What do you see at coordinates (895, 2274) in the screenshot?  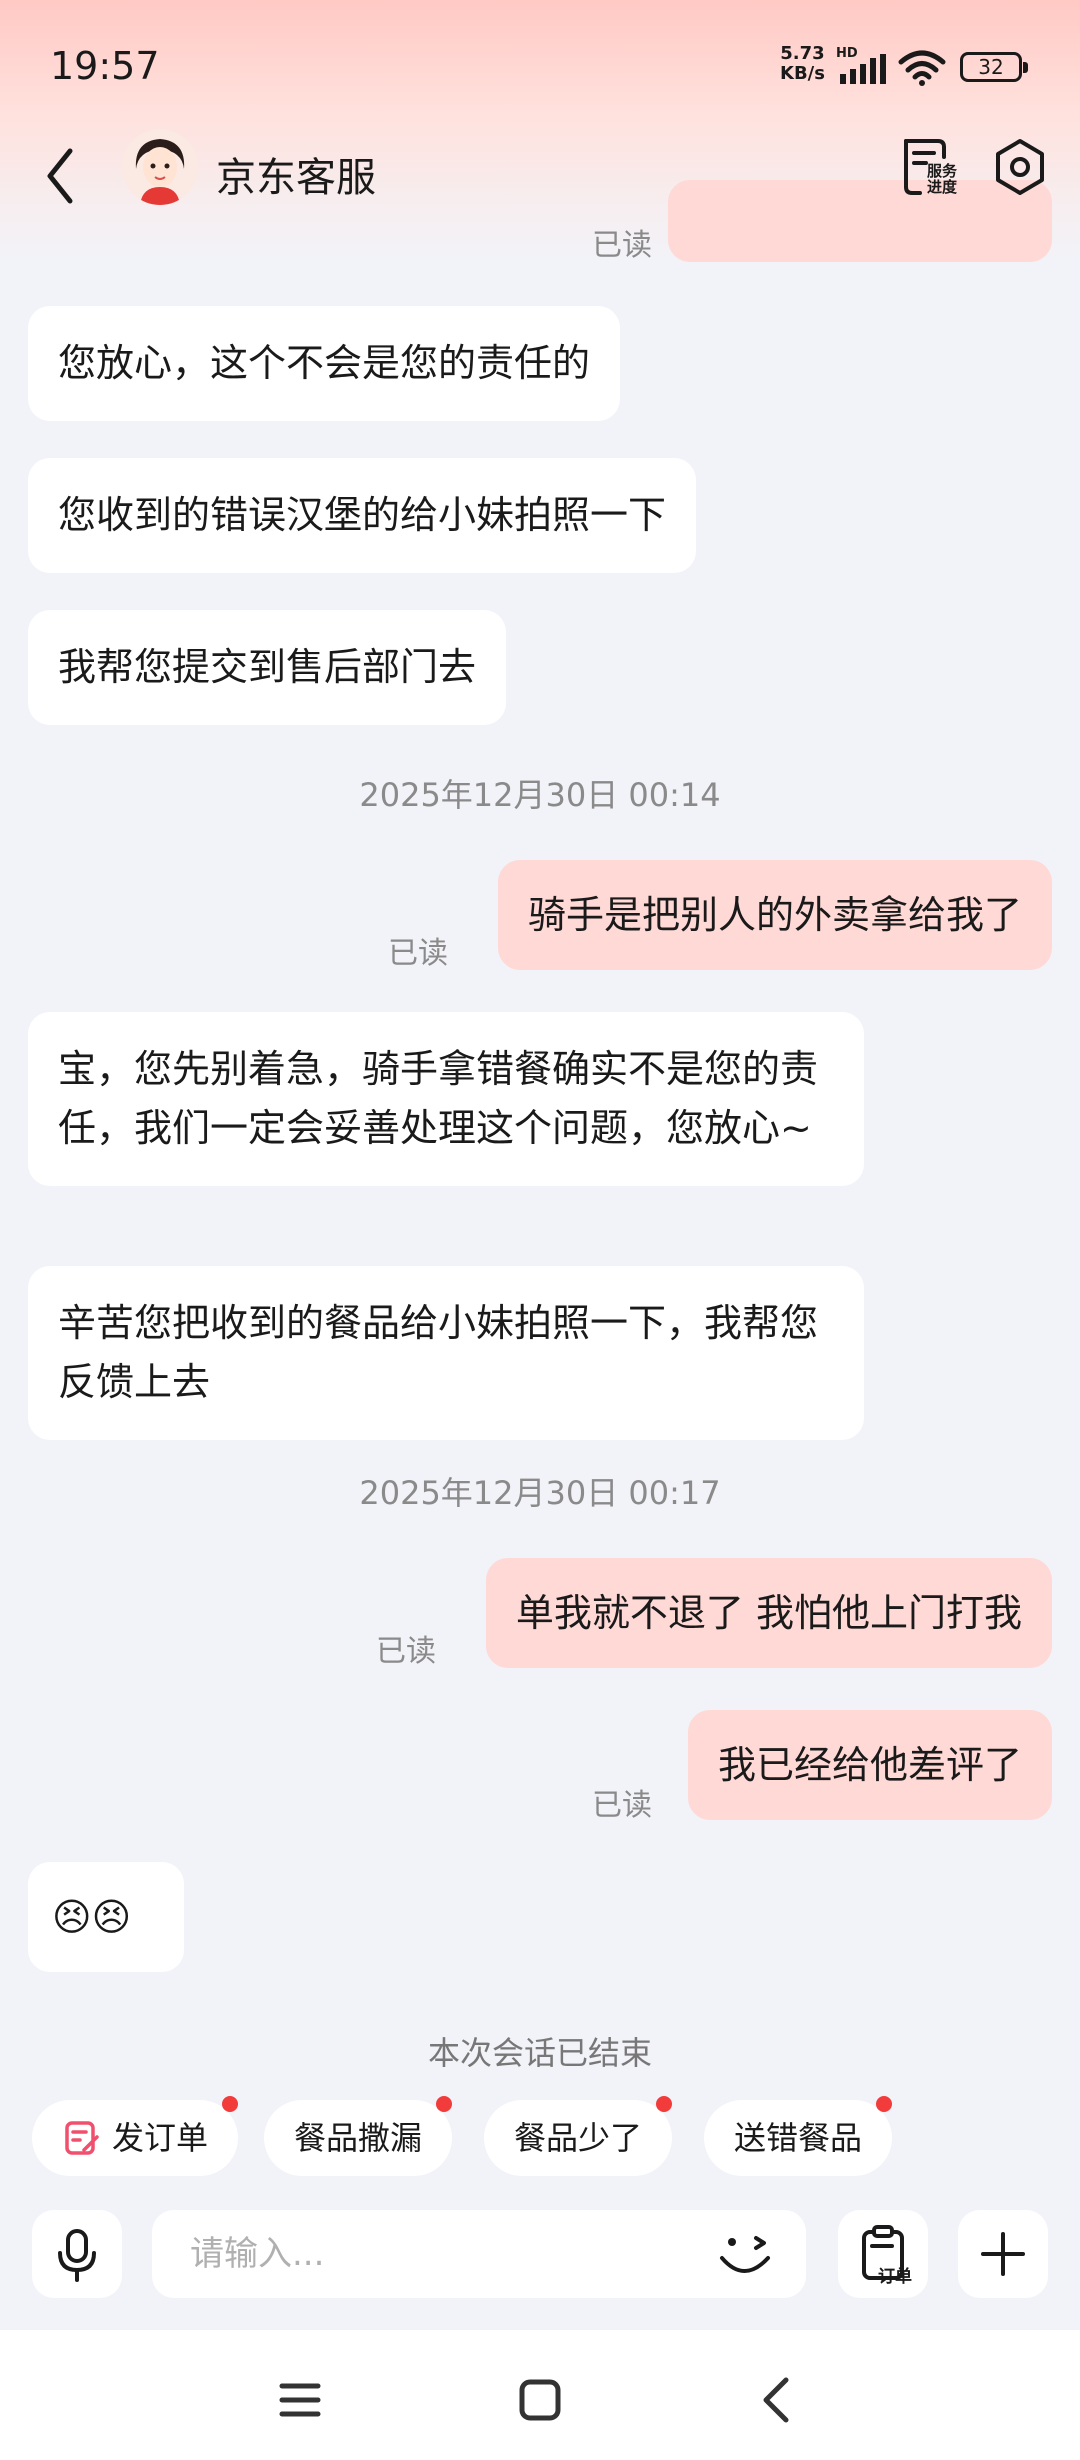 I see `order-button-label: 订单` at bounding box center [895, 2274].